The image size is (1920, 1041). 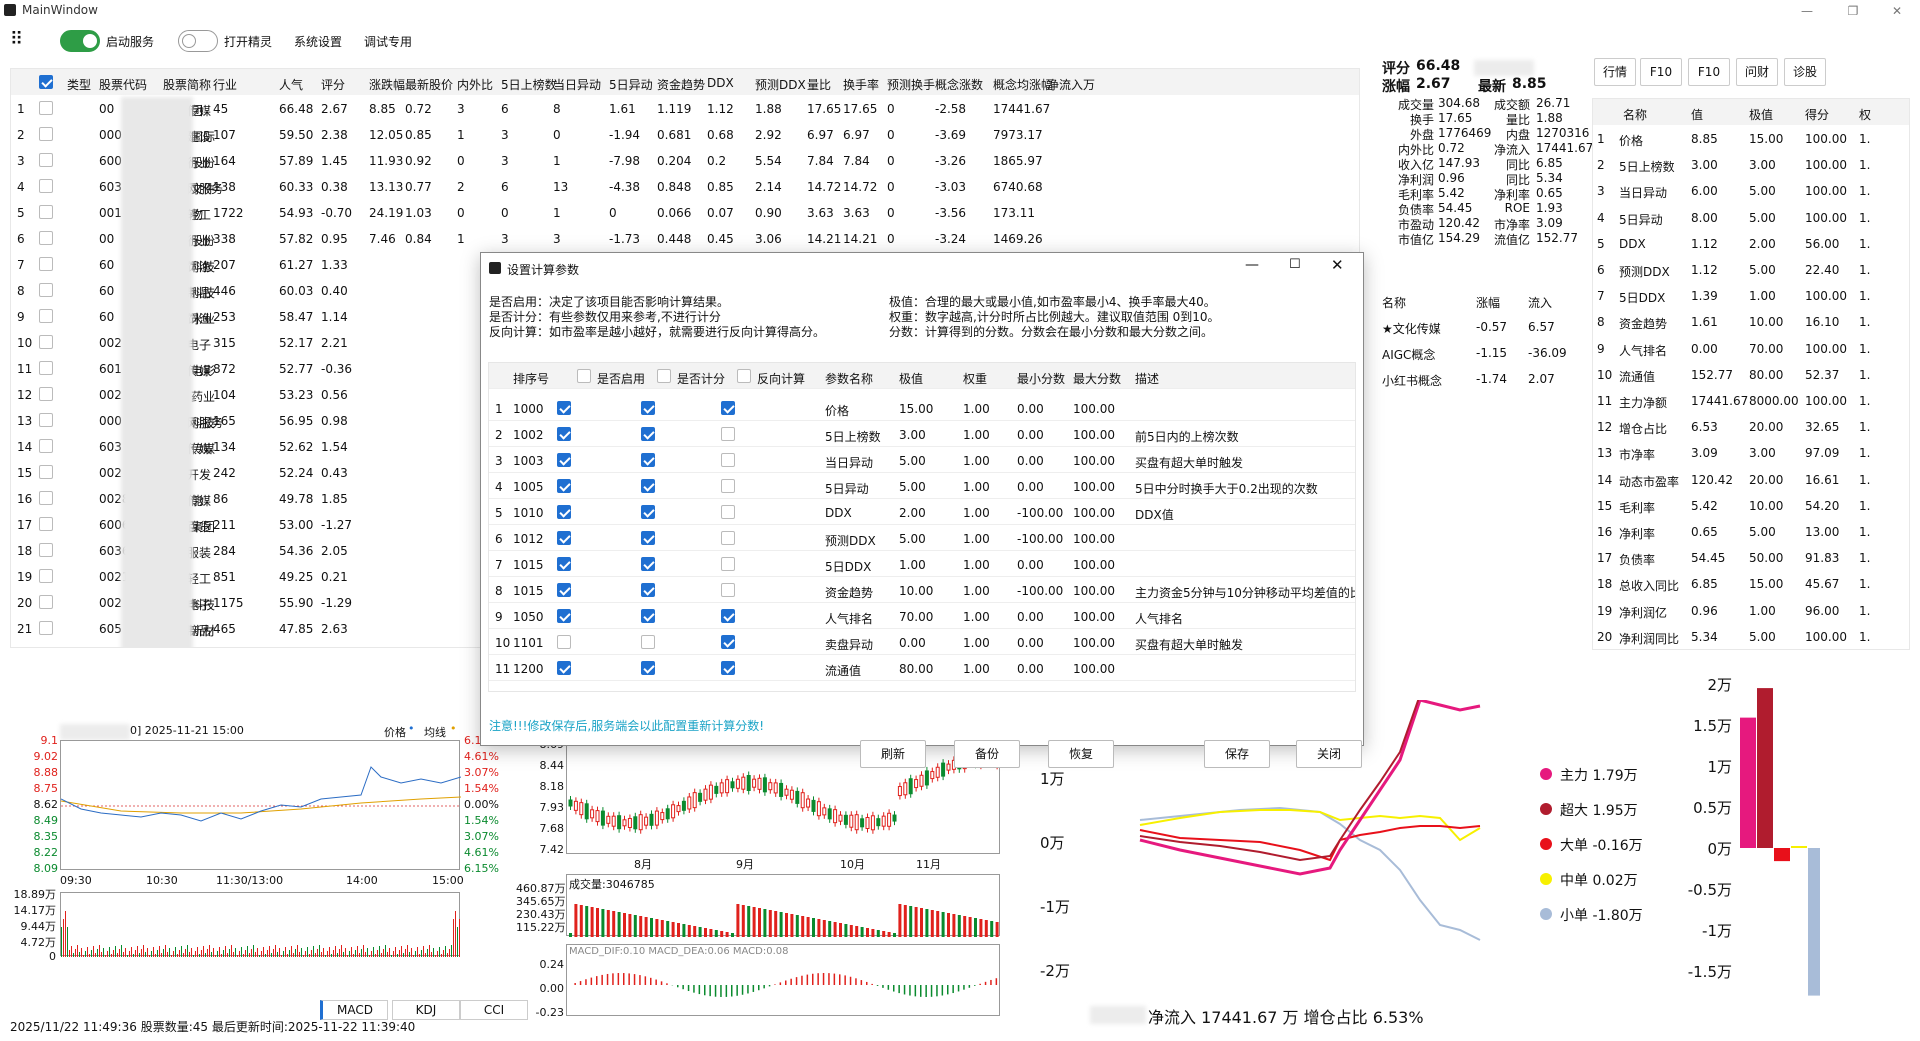 What do you see at coordinates (780, 84) in the screenshot?
I see `column-header: 预测DDX` at bounding box center [780, 84].